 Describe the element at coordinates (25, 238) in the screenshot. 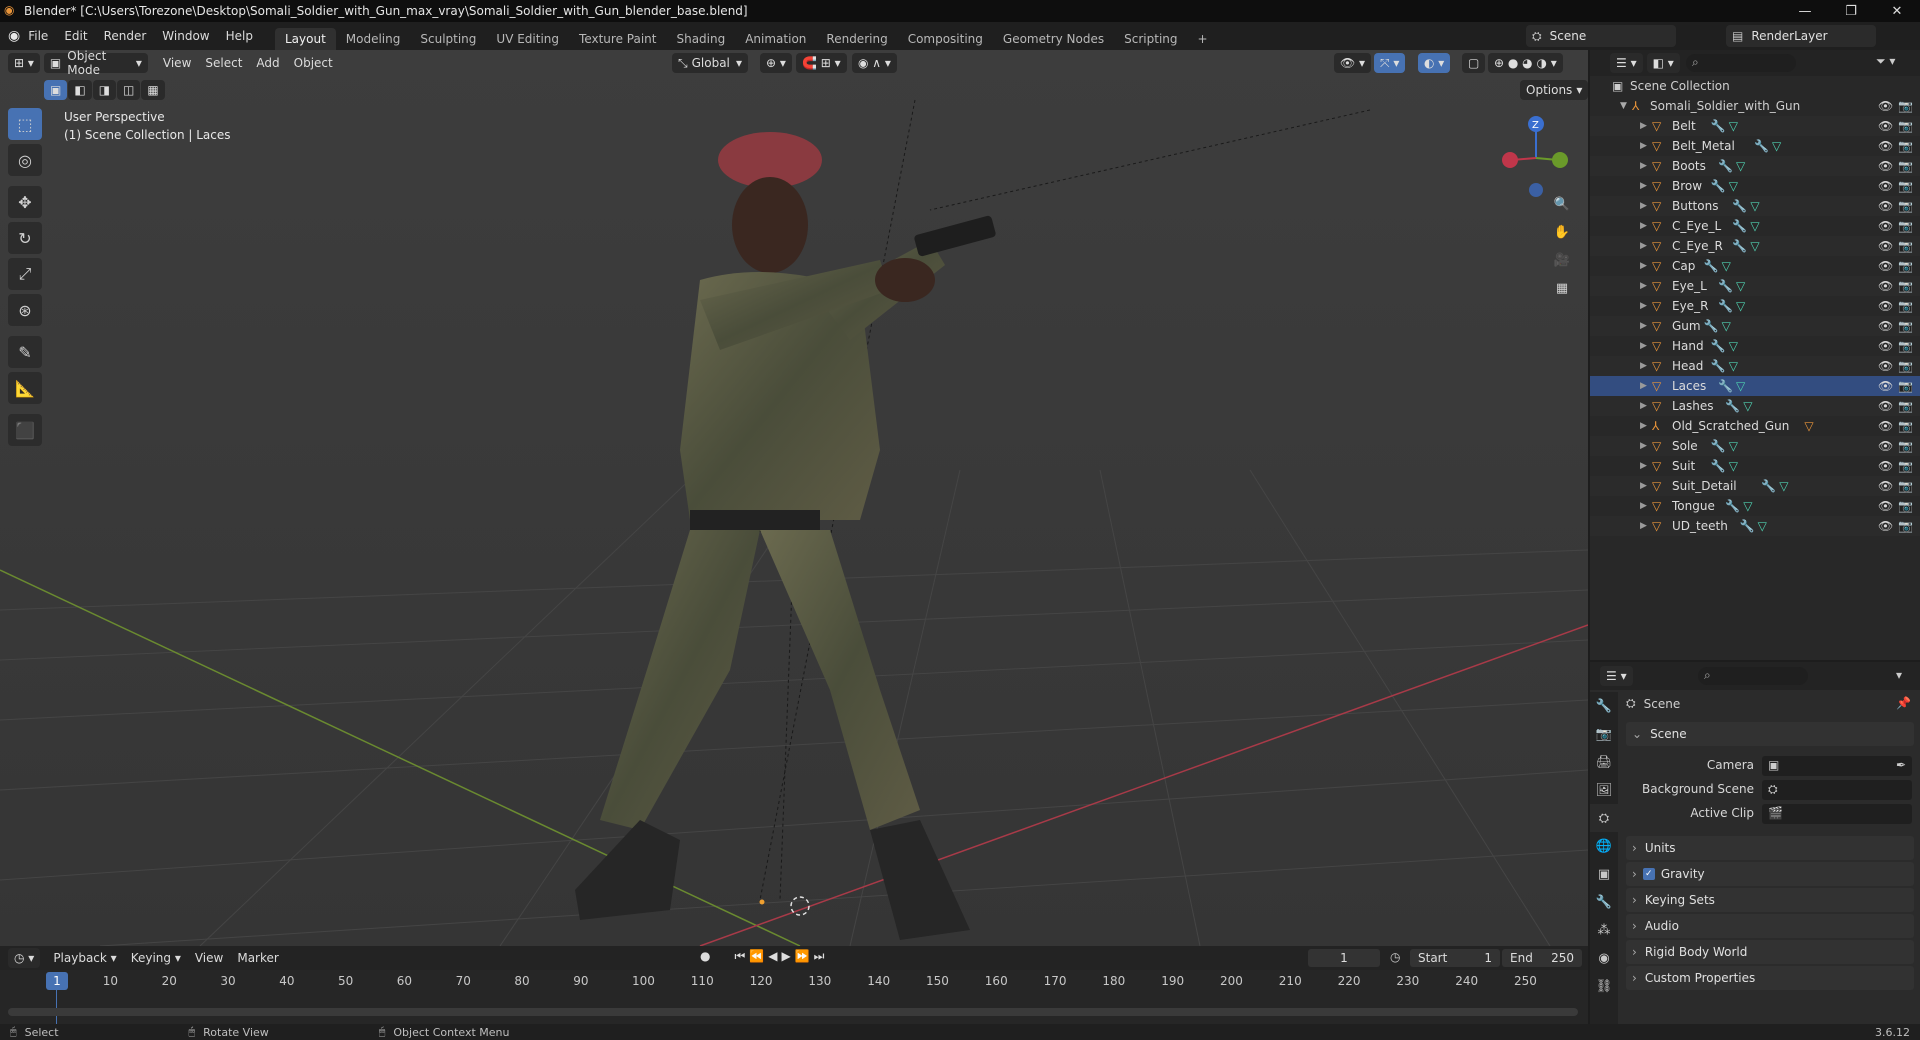

I see `rotate-tool-icon: ↻` at that location.